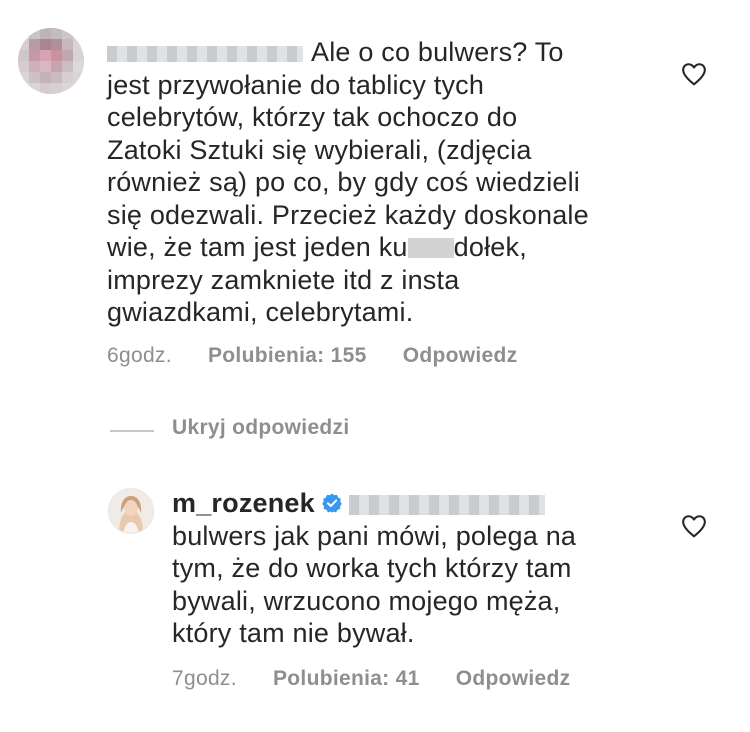  I want to click on comment-line: Ale o co bulwers? To, so click(357, 52).